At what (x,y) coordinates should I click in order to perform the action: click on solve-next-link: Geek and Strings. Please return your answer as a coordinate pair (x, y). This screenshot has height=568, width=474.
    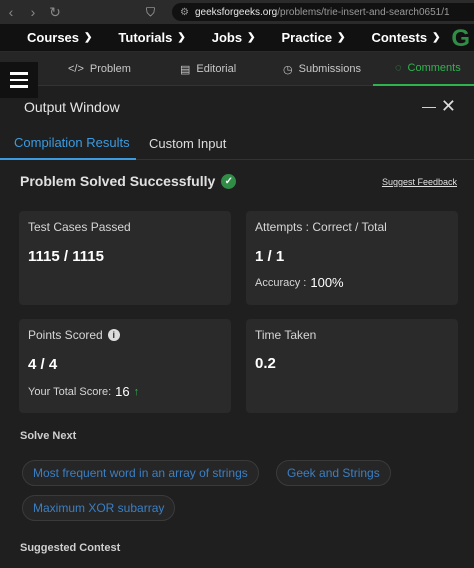
    Looking at the image, I should click on (333, 473).